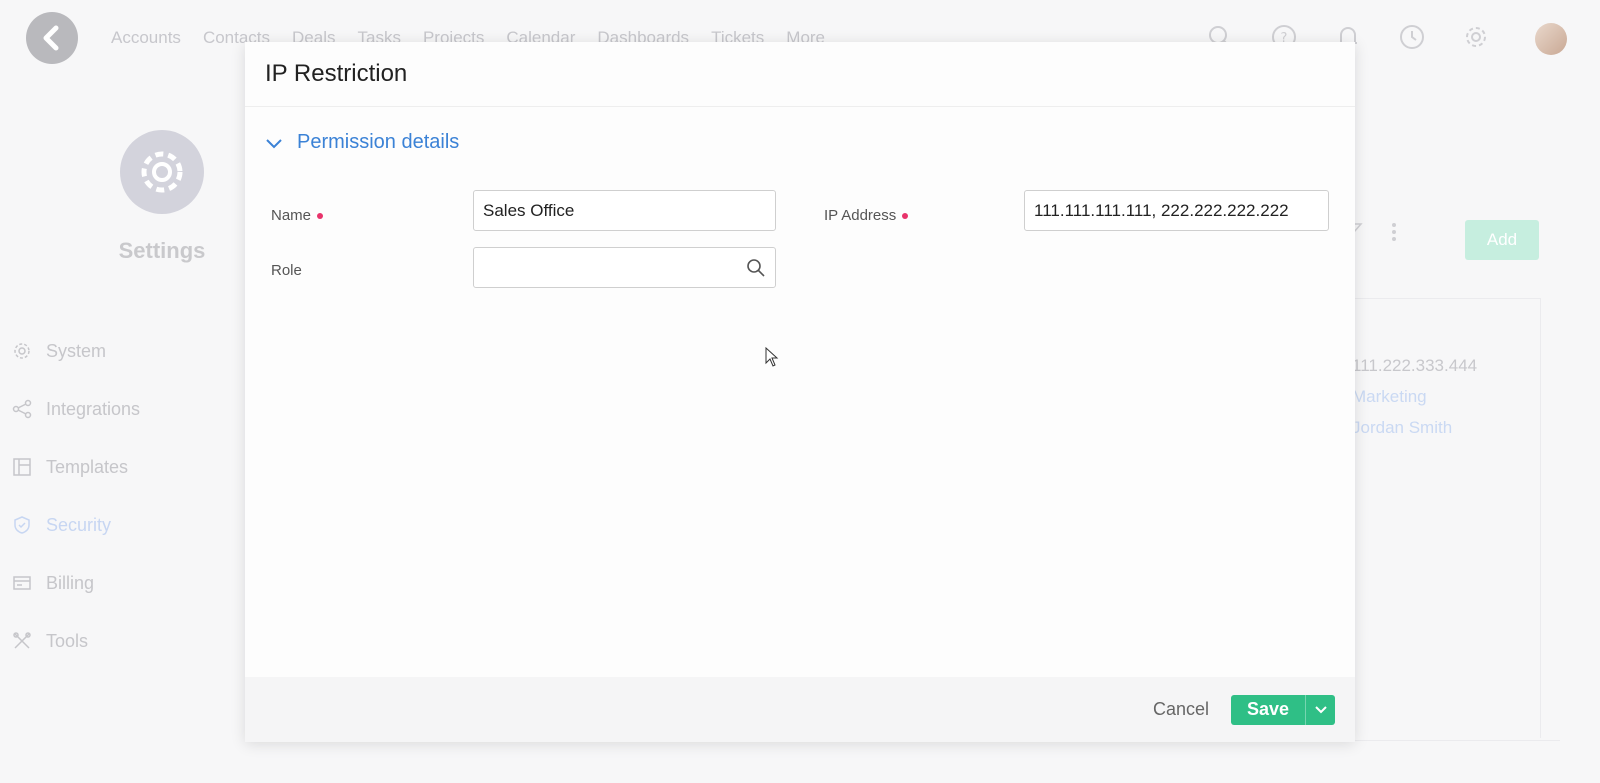 This screenshot has width=1600, height=783. I want to click on cancel-button: Cancel, so click(1181, 709).